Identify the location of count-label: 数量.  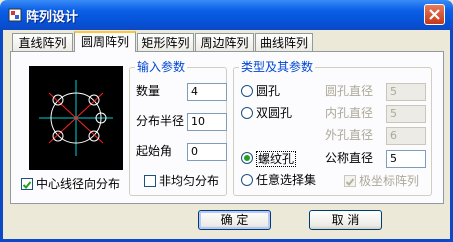
(148, 91).